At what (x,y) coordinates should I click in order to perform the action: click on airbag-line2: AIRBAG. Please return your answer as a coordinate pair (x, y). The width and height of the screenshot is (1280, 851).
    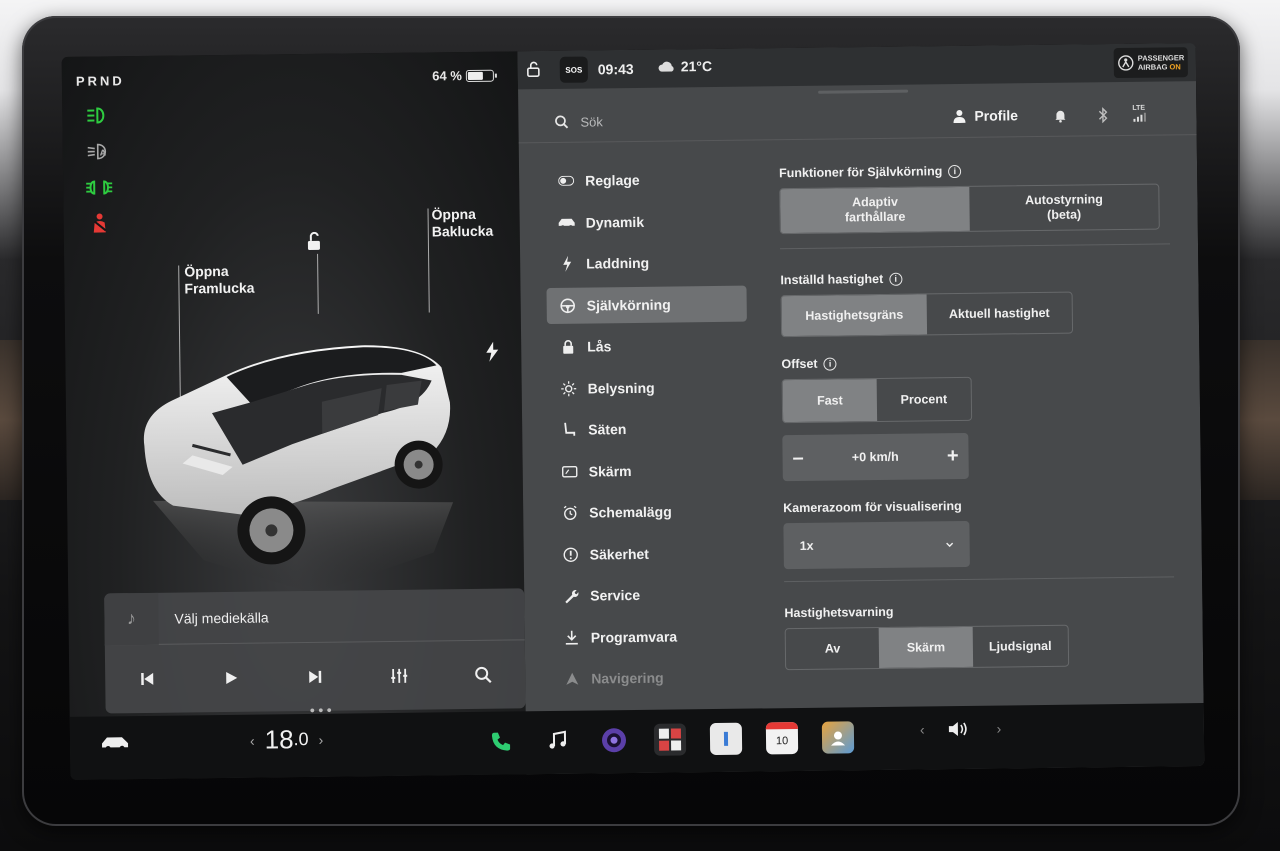
    Looking at the image, I should click on (1152, 67).